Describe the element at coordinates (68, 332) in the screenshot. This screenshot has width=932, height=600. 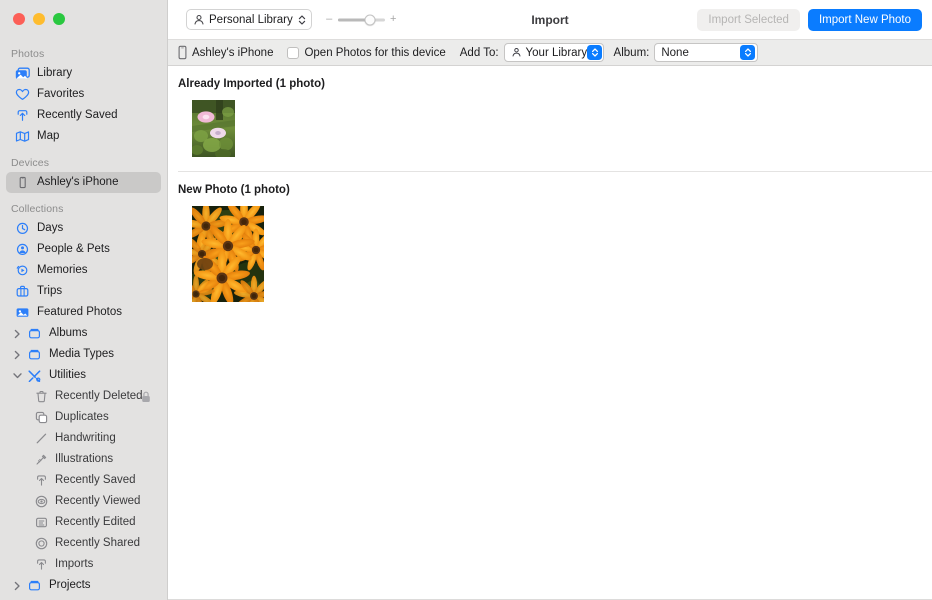
I see `sidebar-item-label: Albums` at that location.